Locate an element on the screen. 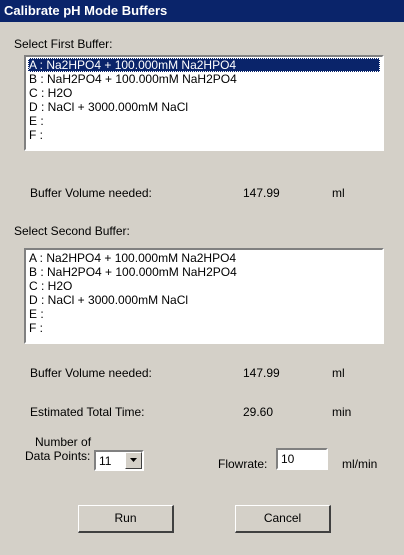 This screenshot has height=555, width=404. chevron-down-icon is located at coordinates (133, 460).